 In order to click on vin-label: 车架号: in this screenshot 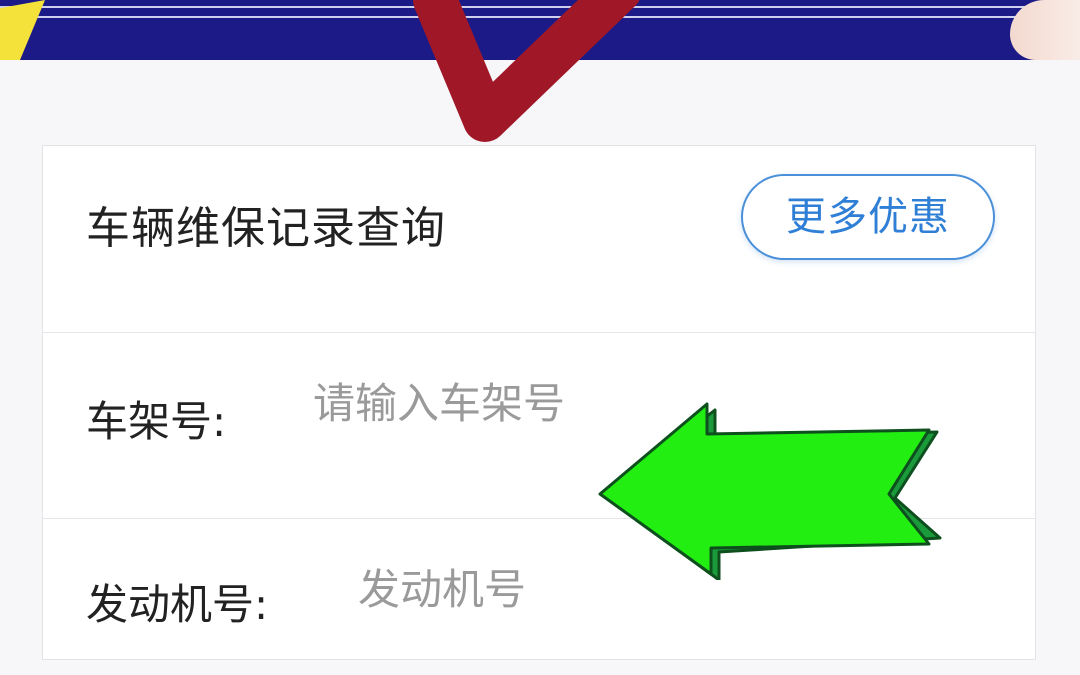, I will do `click(156, 421)`.